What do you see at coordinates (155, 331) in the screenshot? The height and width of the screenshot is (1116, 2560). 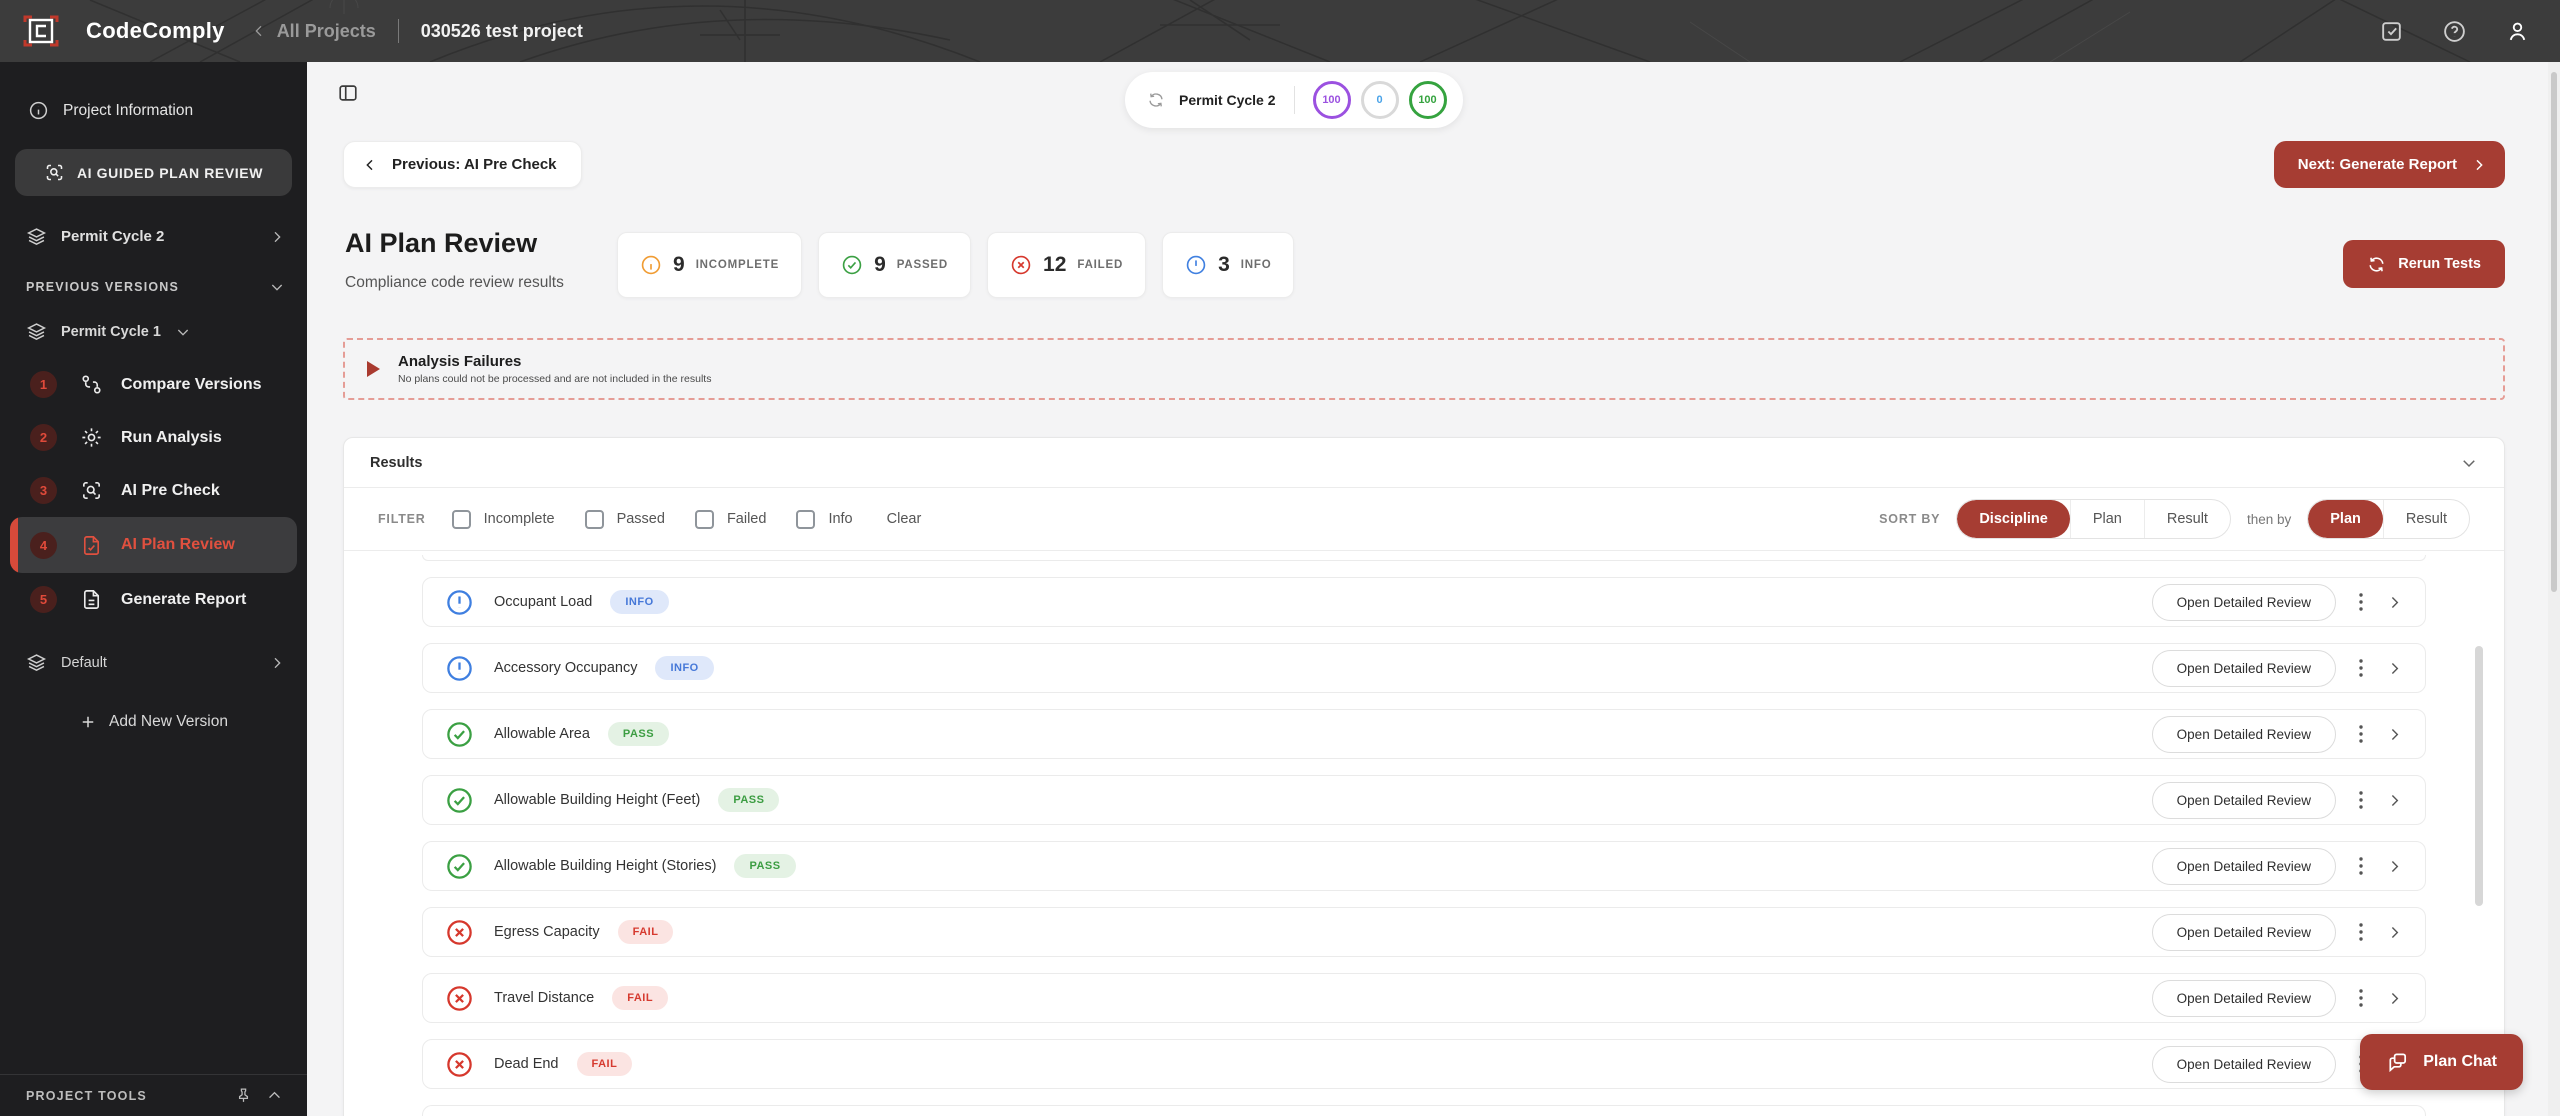 I see `sidebar-item-permit-cycle-1: Permit Cycle 1` at bounding box center [155, 331].